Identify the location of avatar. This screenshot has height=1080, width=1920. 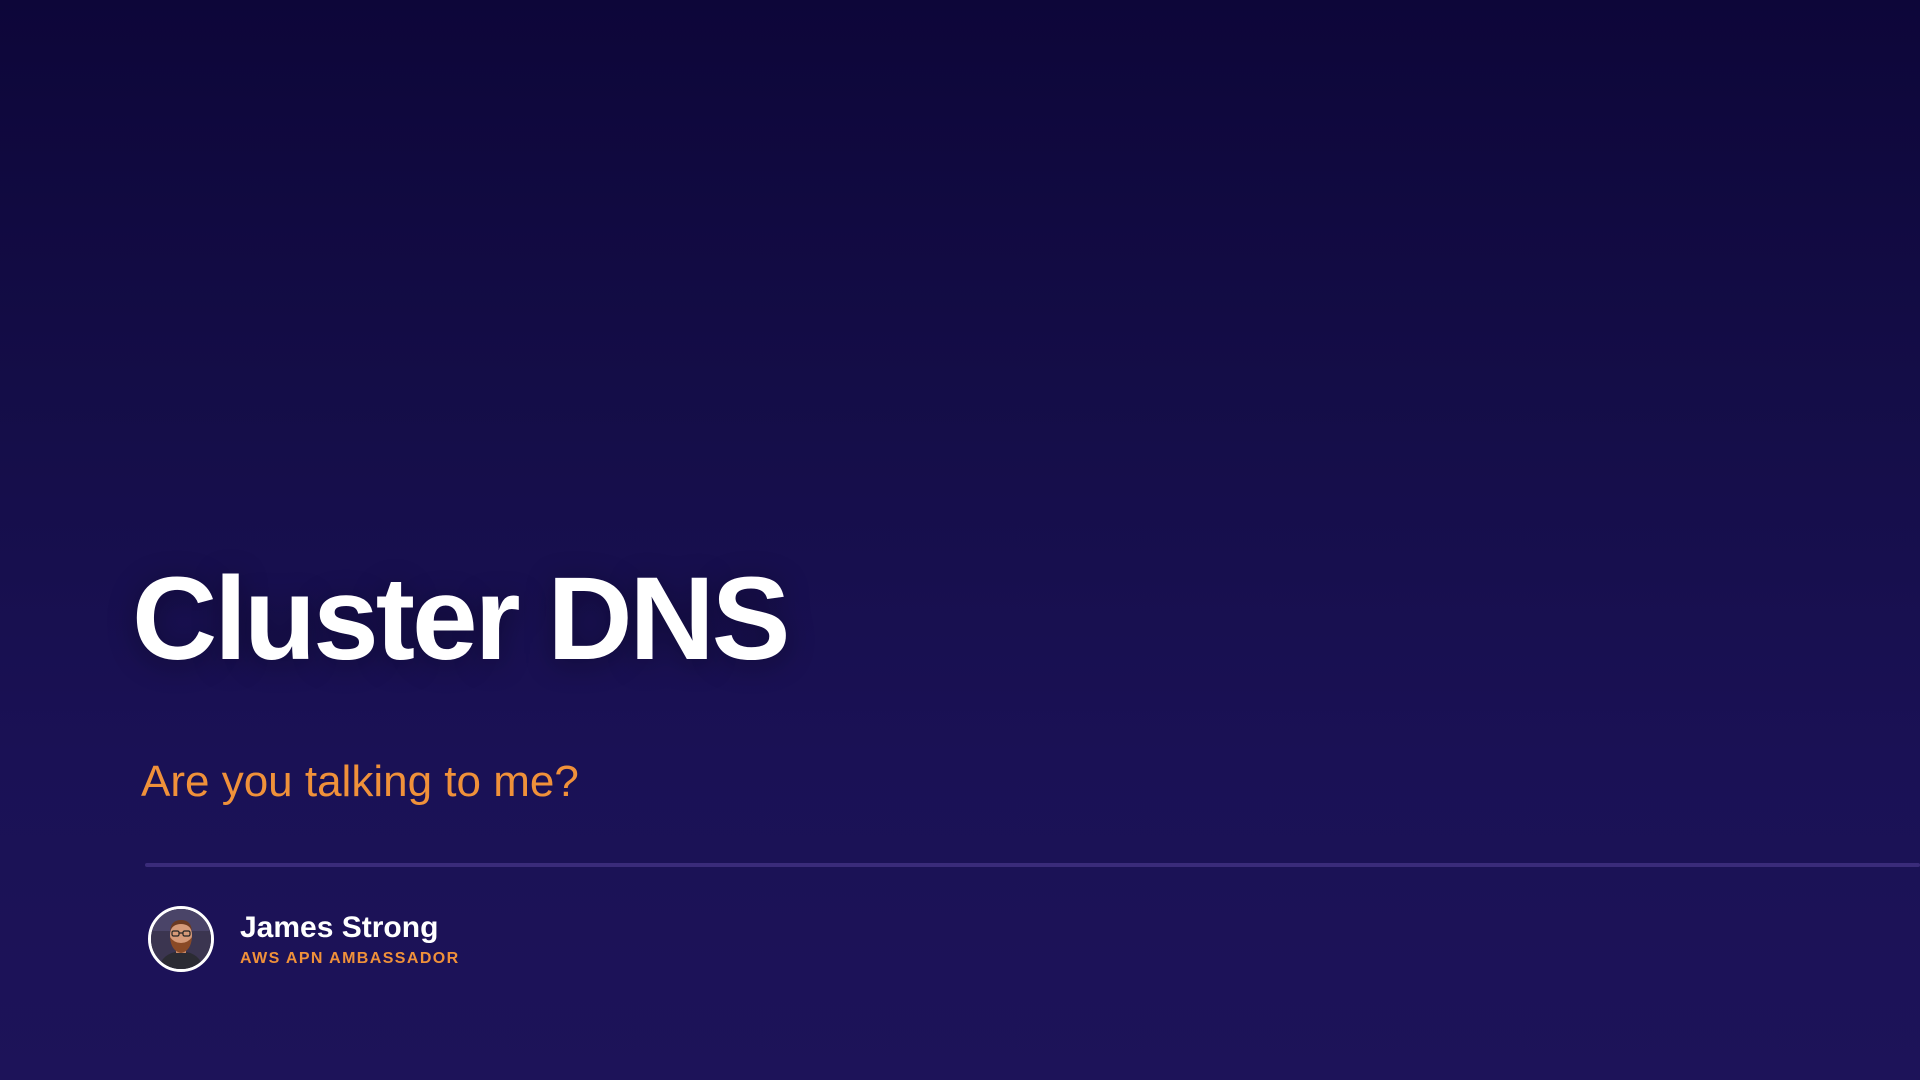
(181, 939).